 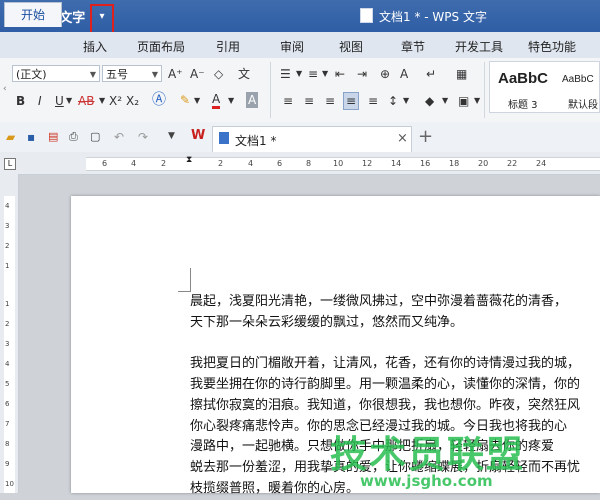 What do you see at coordinates (5, 89) in the screenshot?
I see `ribbon-collapse-icon: ‹` at bounding box center [5, 89].